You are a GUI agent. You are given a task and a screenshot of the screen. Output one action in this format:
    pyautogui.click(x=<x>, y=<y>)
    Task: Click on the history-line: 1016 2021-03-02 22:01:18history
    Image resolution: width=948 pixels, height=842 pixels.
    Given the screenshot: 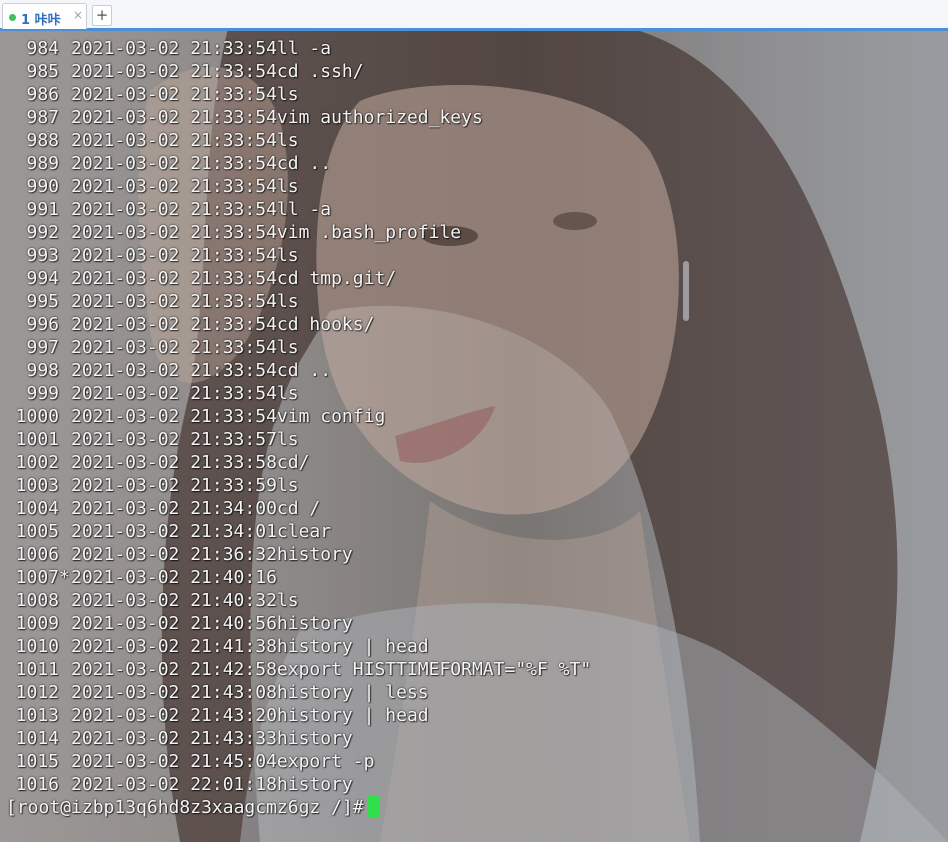 What is the action you would take?
    pyautogui.click(x=295, y=784)
    